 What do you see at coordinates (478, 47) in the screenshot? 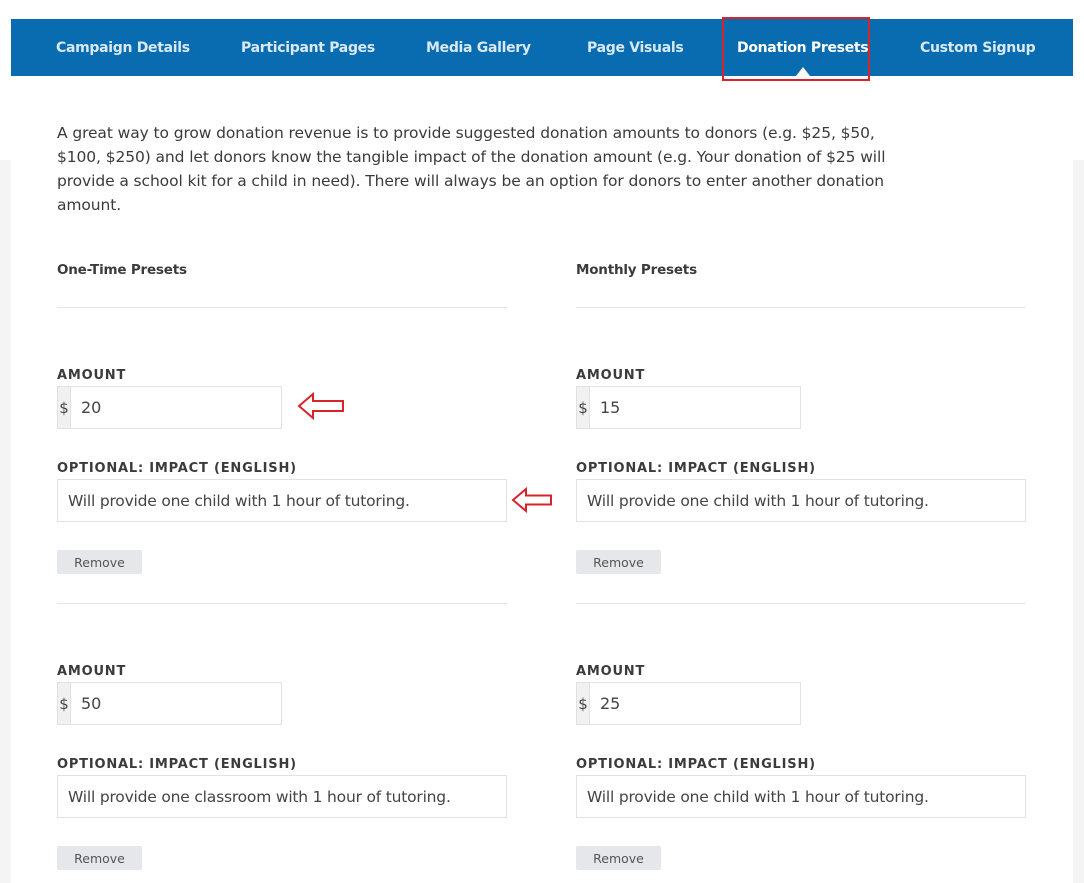
I see `tab-media-gallery: Media Gallery` at bounding box center [478, 47].